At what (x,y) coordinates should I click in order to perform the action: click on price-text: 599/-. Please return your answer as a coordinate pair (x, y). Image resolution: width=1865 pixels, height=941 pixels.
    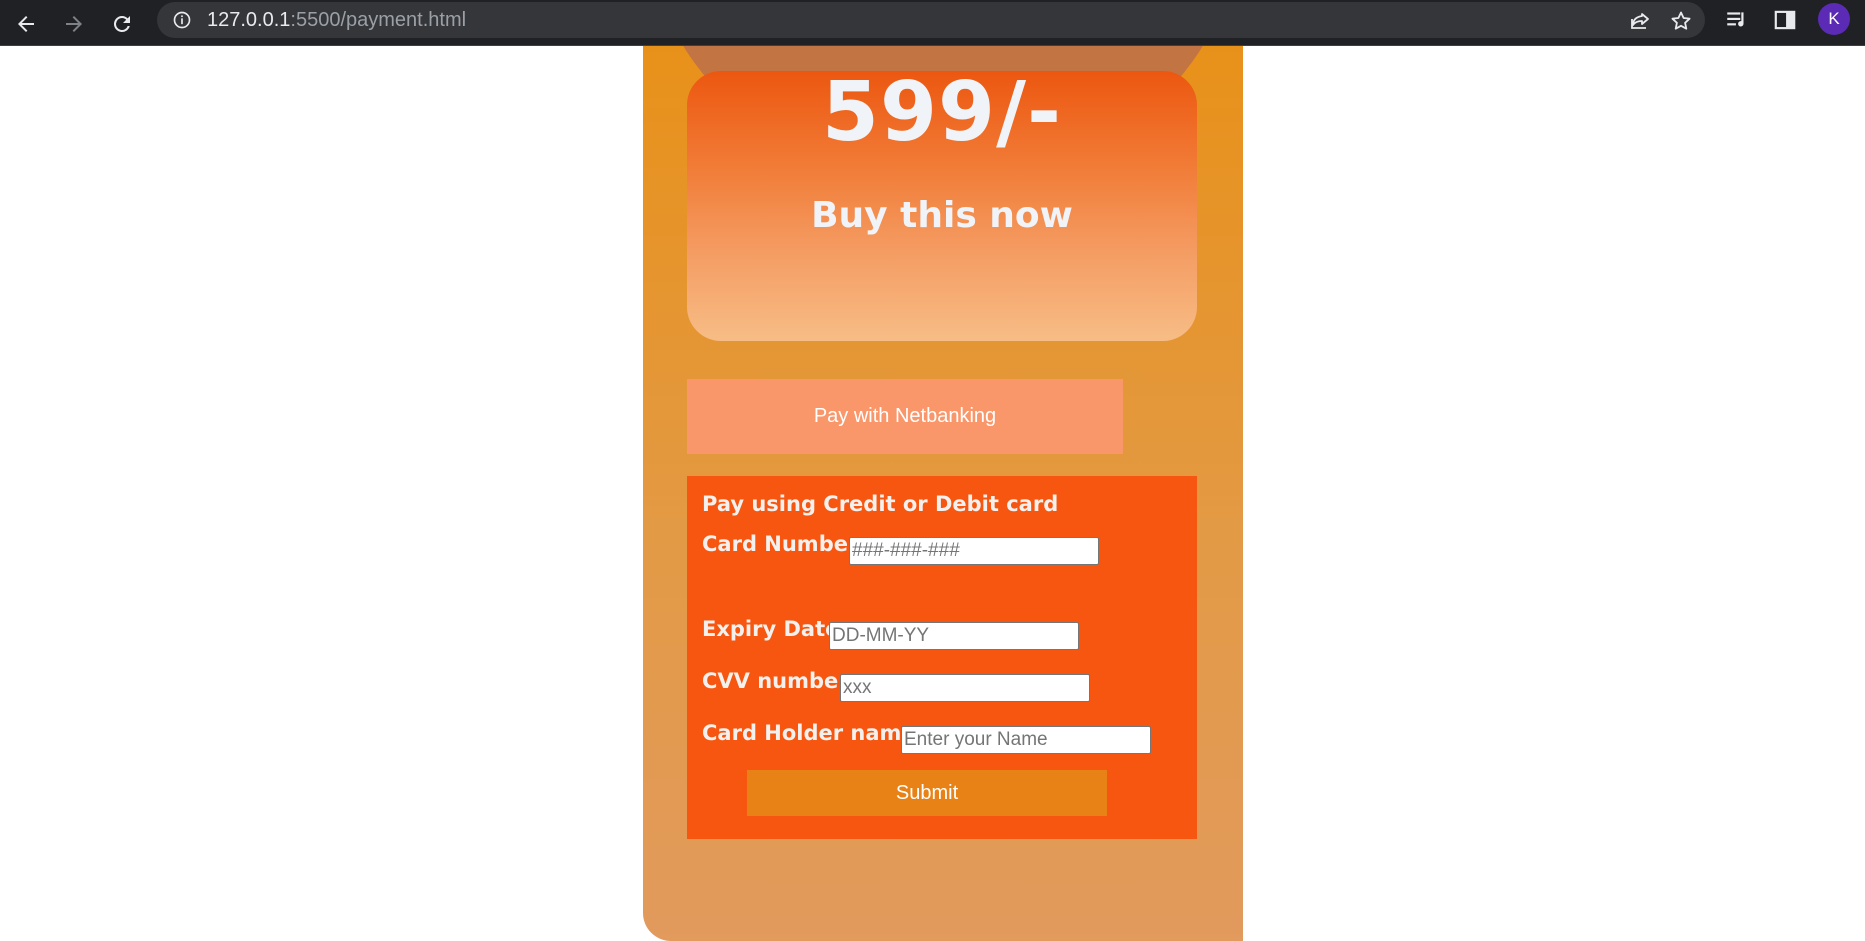
    Looking at the image, I should click on (942, 112).